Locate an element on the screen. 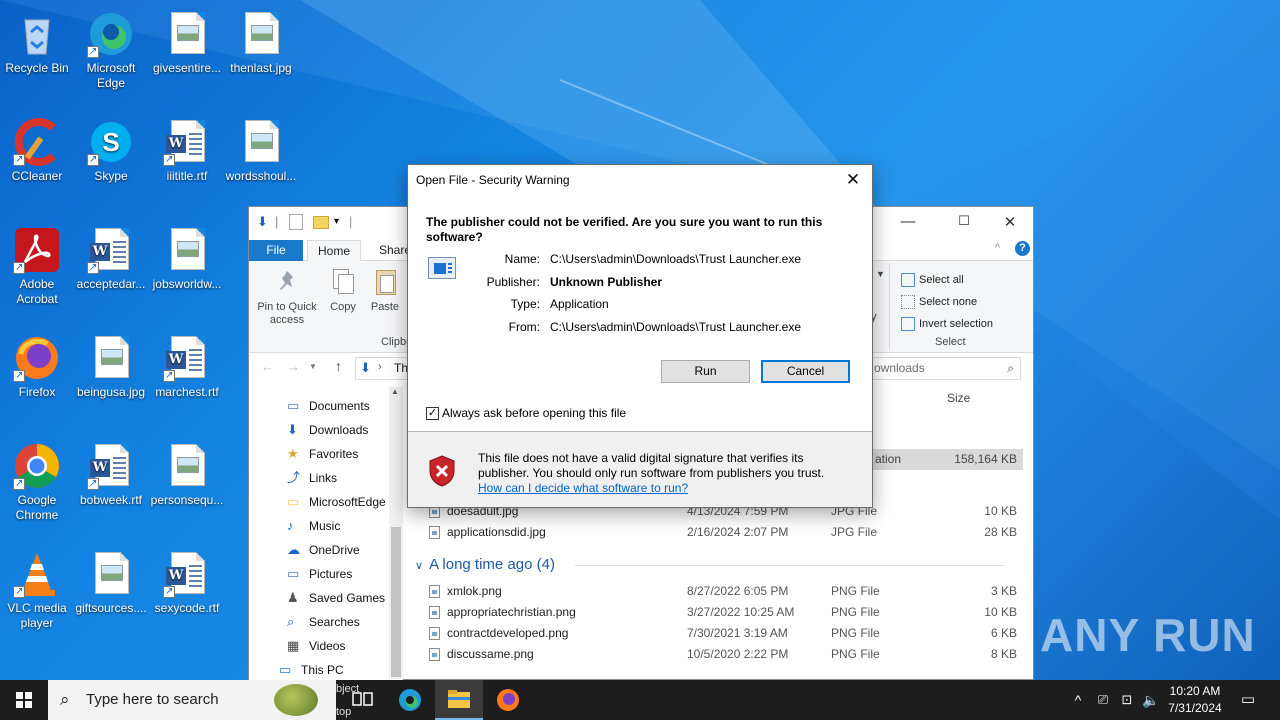  task-view-button is located at coordinates (362, 700).